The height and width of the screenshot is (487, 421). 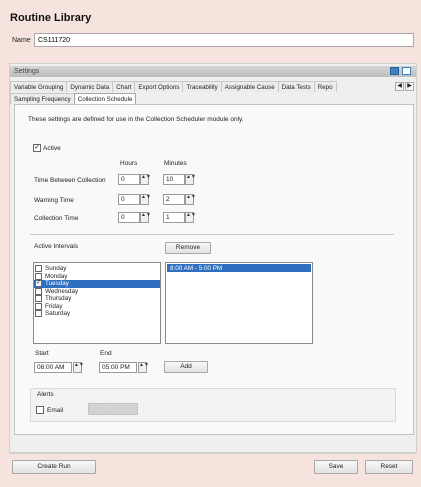 I want to click on warning-minutes-stepper: ▲▼, so click(x=190, y=199).